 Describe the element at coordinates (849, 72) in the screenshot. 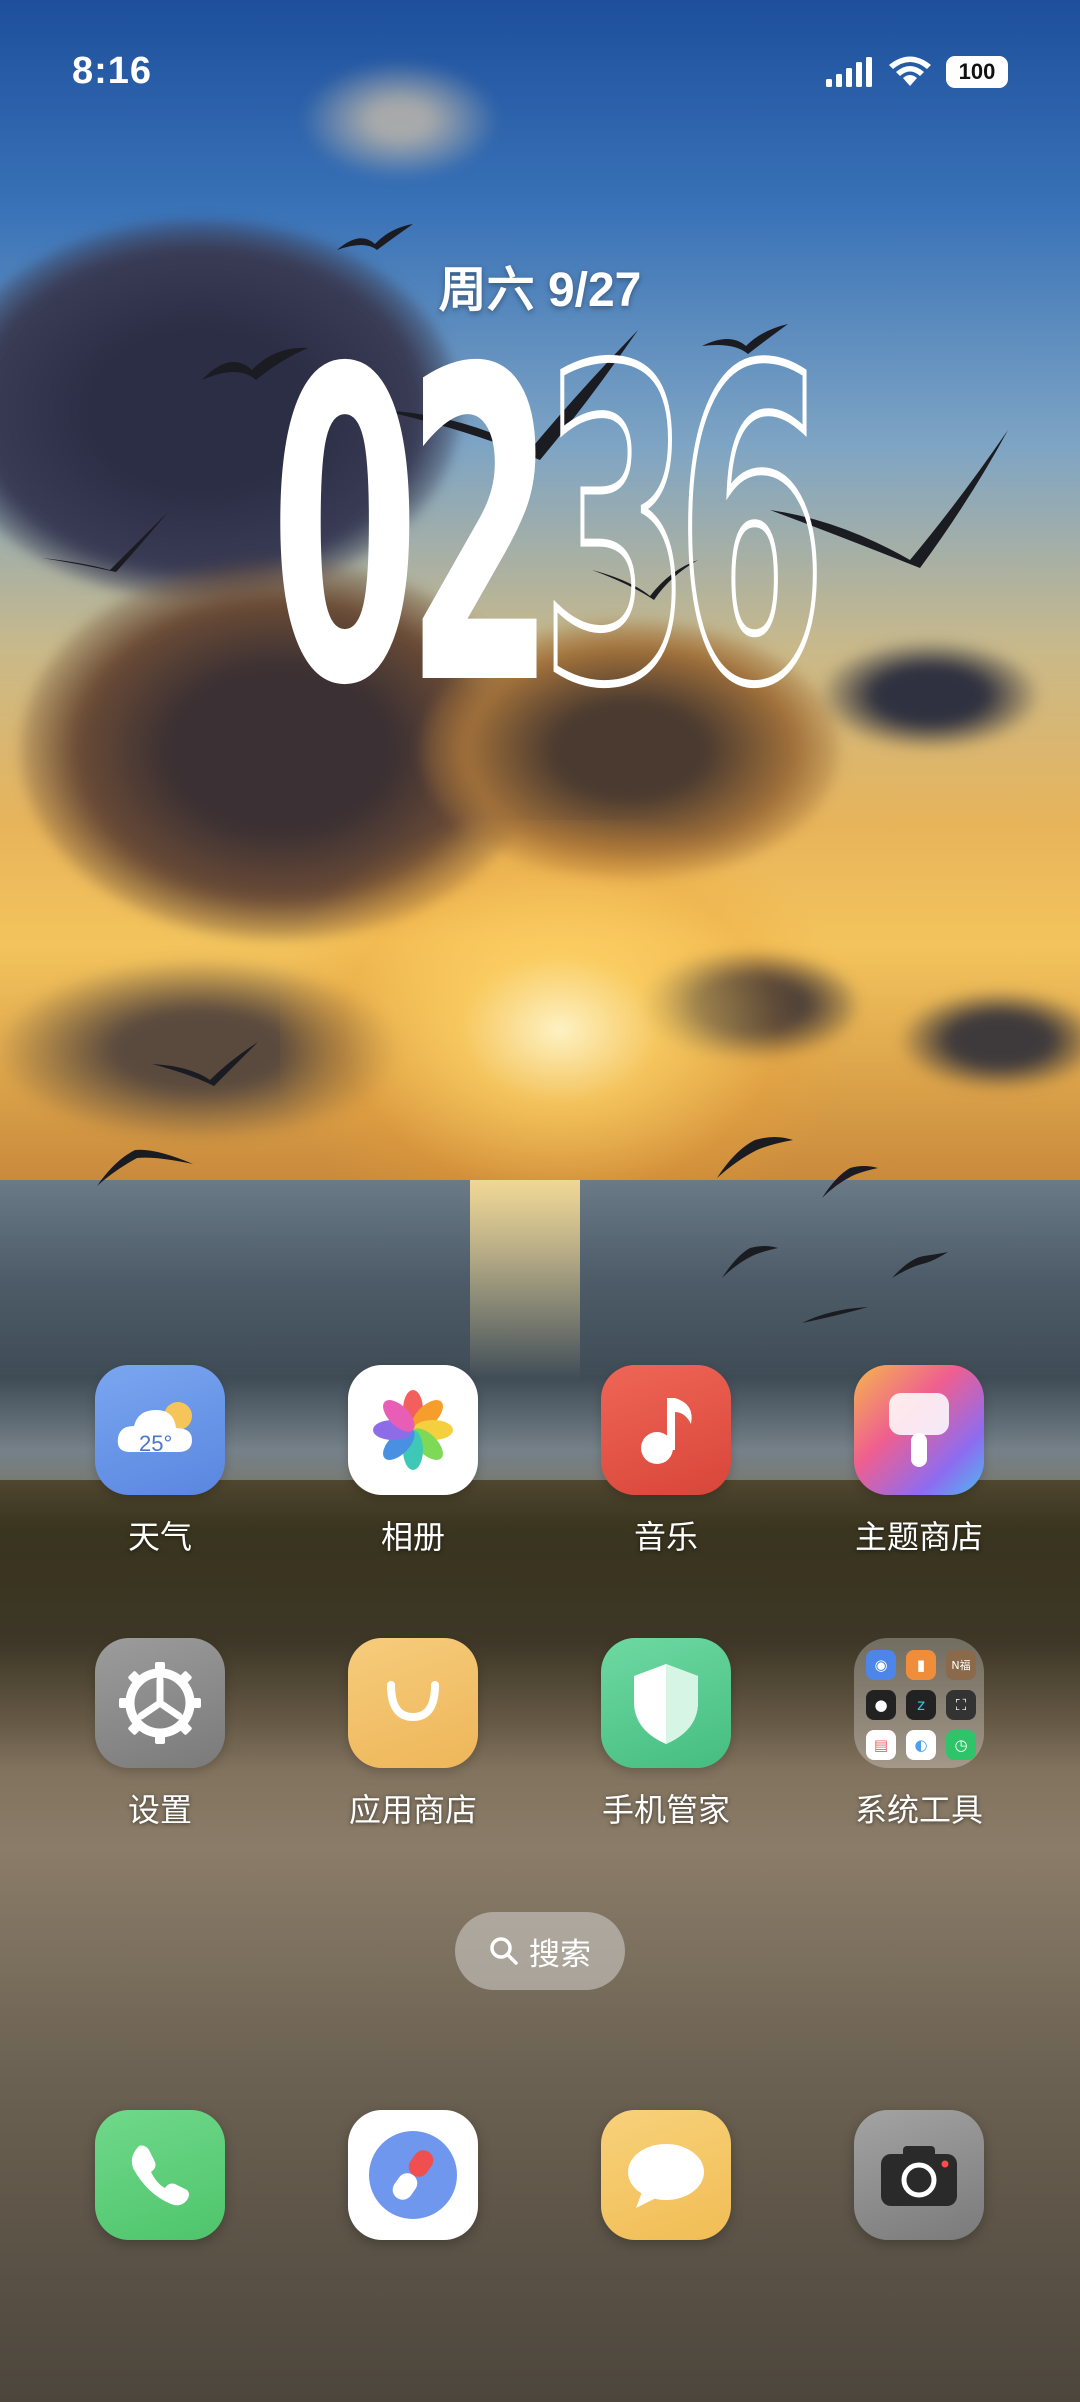

I see `signal-icon` at that location.